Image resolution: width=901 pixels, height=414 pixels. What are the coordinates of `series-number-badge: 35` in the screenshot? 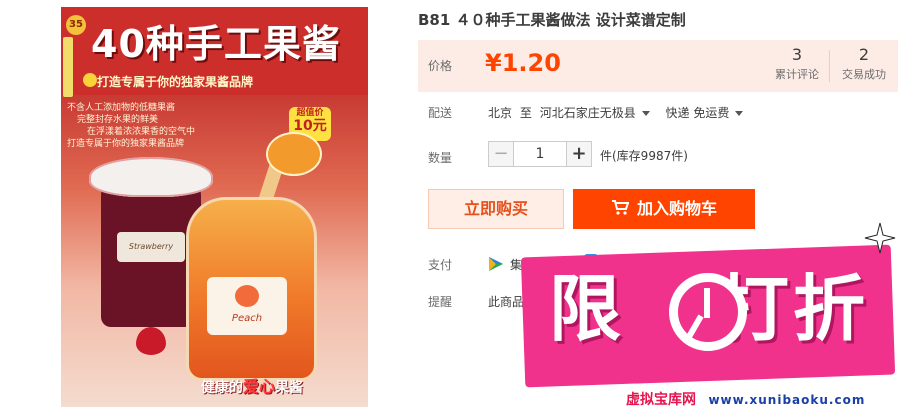 It's located at (76, 25).